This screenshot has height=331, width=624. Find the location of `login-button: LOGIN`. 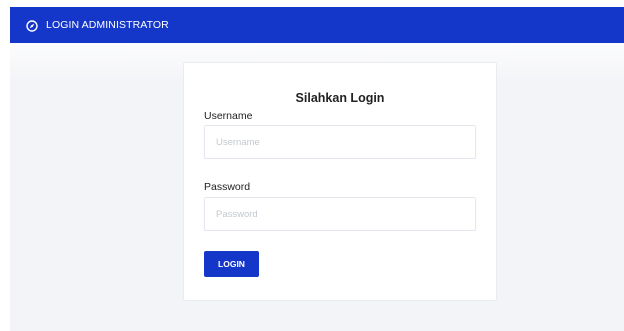

login-button: LOGIN is located at coordinates (231, 264).